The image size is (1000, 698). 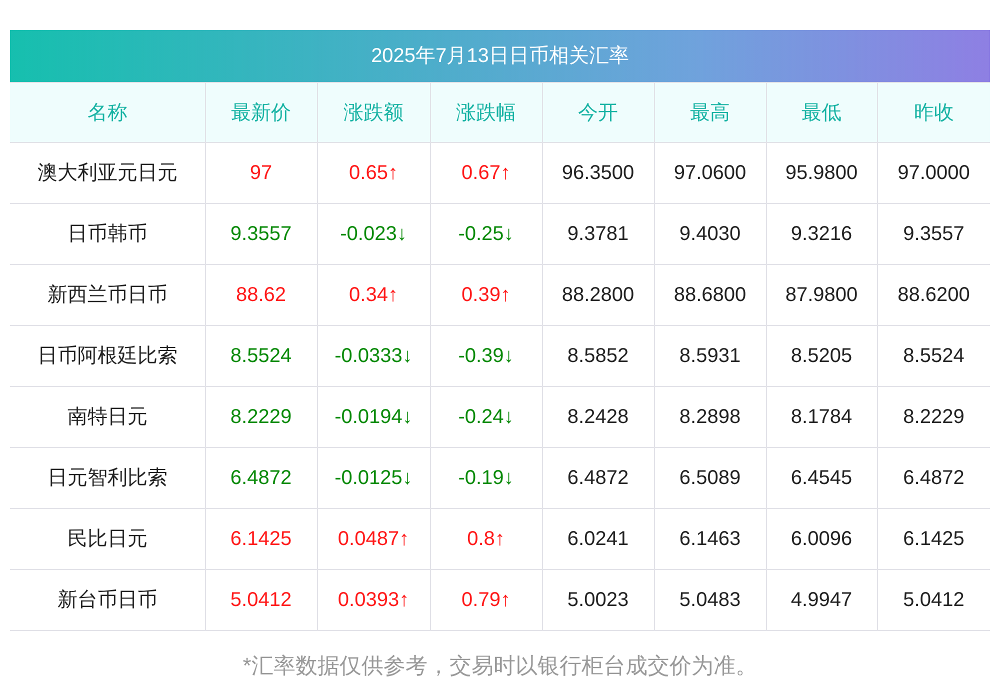 What do you see at coordinates (710, 478) in the screenshot?
I see `table-cell: 6.5089` at bounding box center [710, 478].